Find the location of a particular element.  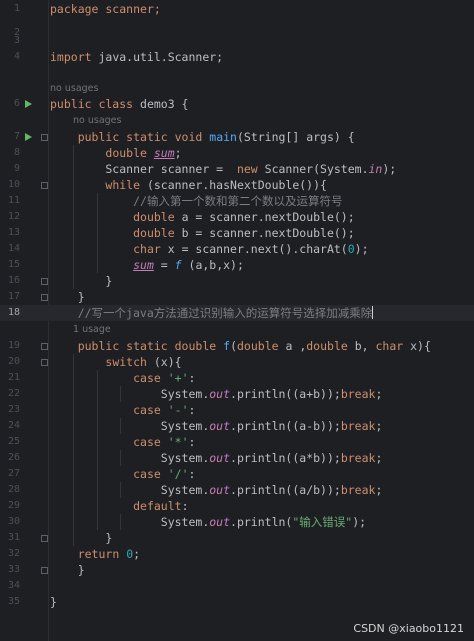

code-token: case is located at coordinates (147, 442).